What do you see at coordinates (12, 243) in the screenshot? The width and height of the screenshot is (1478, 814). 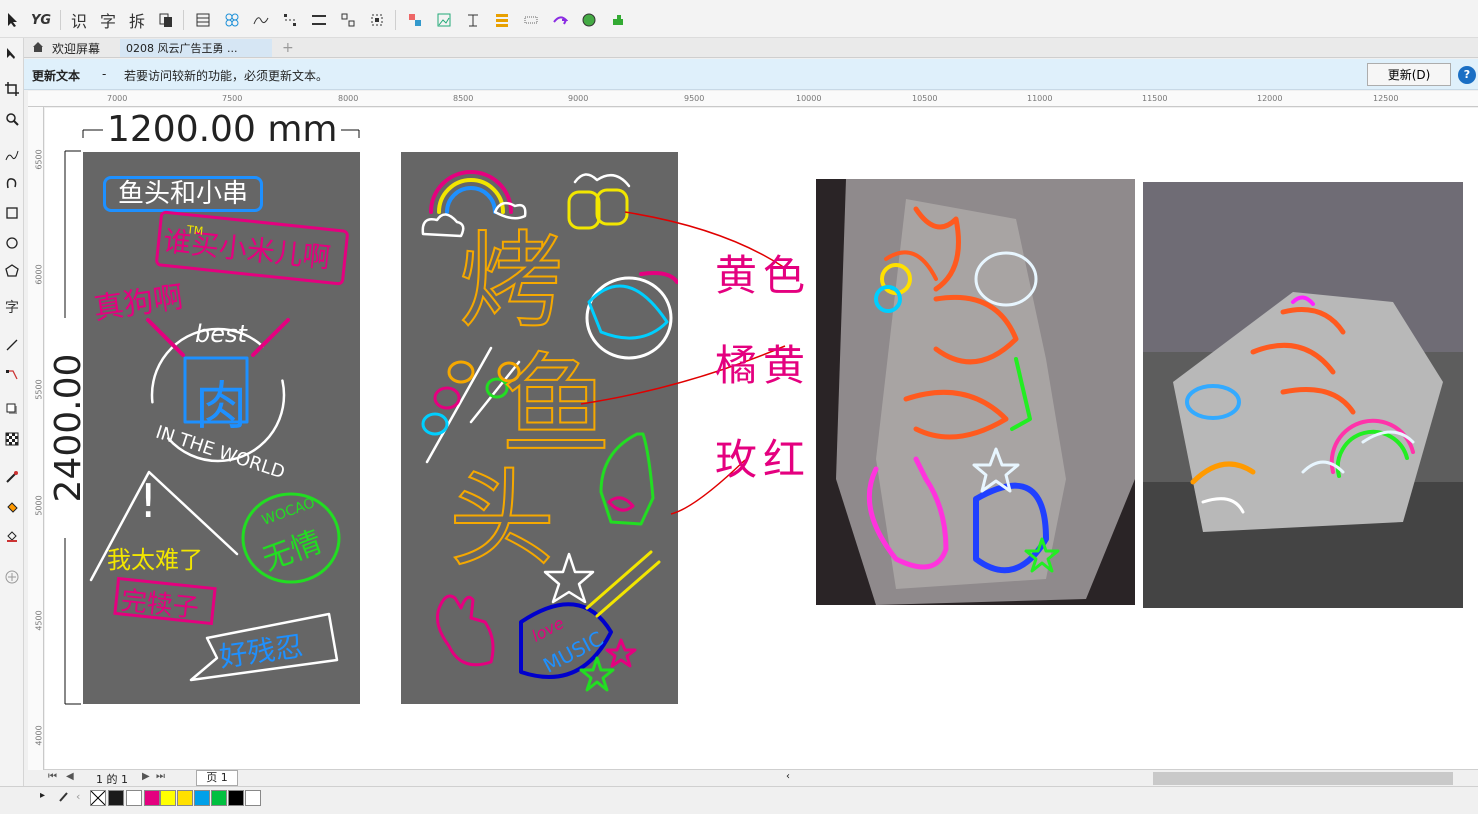 I see `ellipse-tool-icon` at bounding box center [12, 243].